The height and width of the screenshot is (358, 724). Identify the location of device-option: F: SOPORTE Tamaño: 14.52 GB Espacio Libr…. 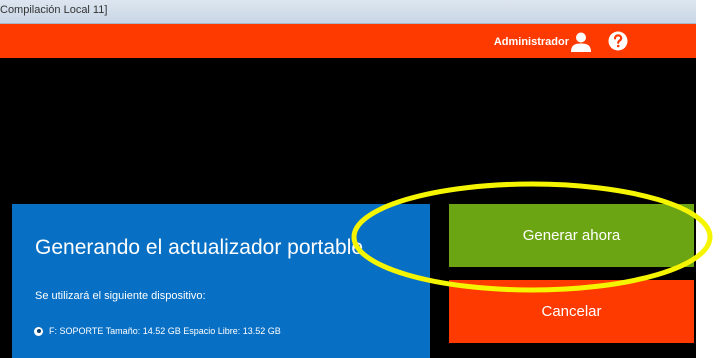
(157, 331).